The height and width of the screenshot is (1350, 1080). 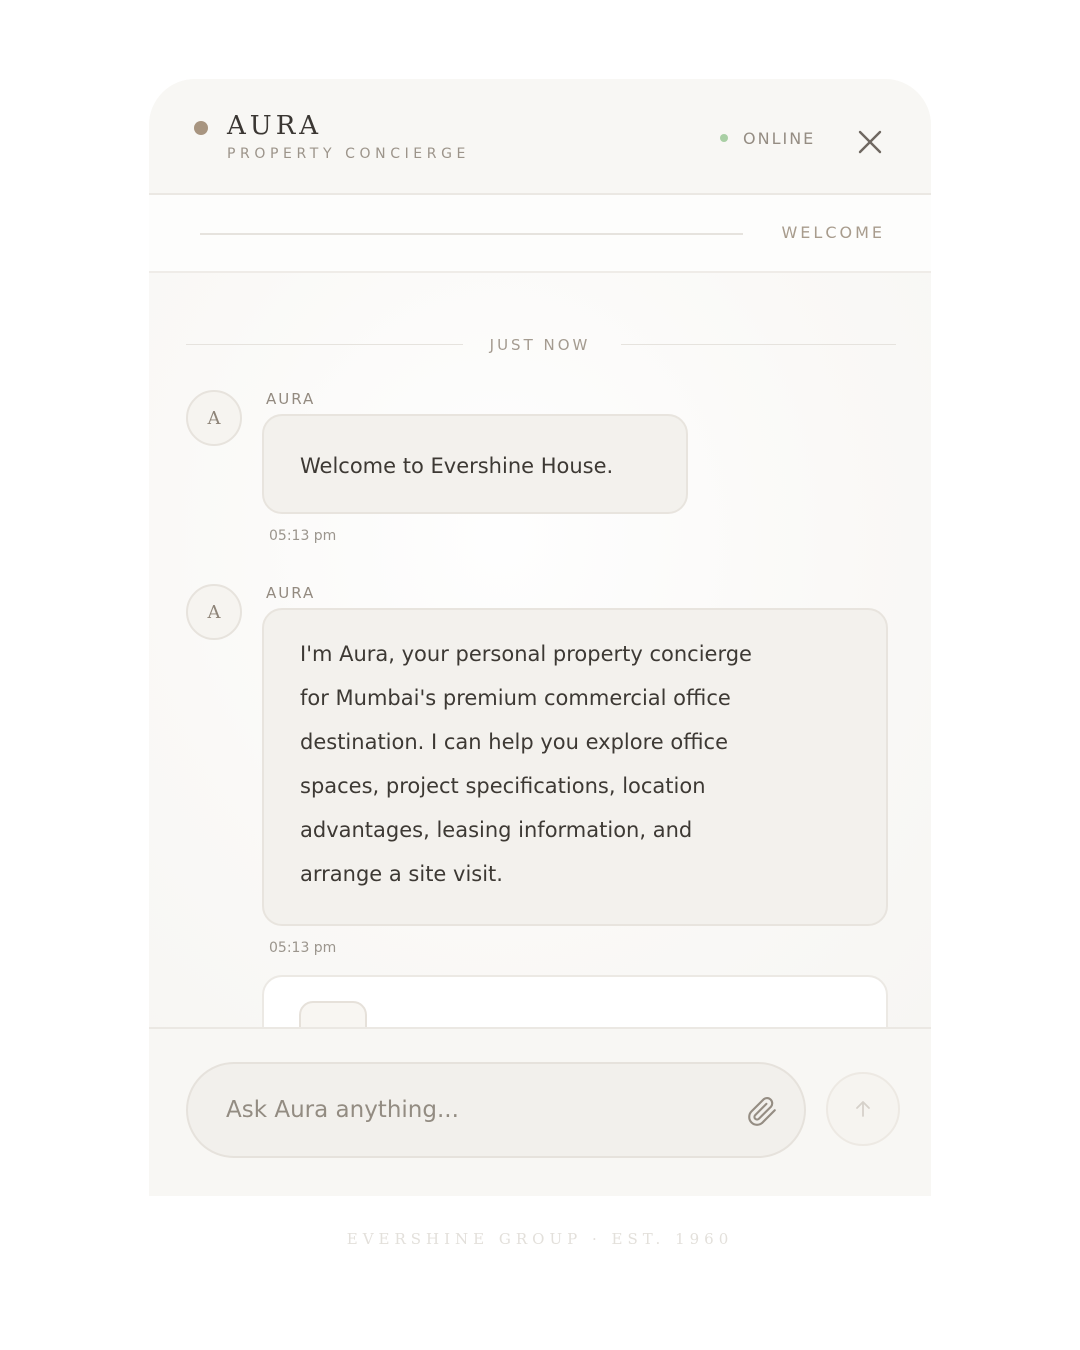 What do you see at coordinates (779, 138) in the screenshot?
I see `status-text: ONLINE` at bounding box center [779, 138].